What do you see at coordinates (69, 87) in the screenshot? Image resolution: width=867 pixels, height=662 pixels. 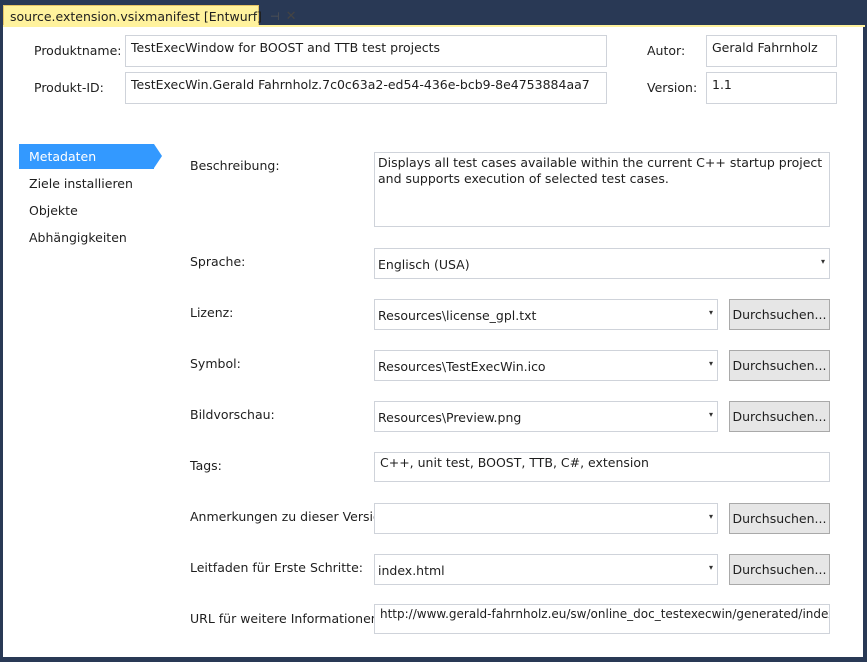 I see `product-id-label: Produkt-ID:` at bounding box center [69, 87].